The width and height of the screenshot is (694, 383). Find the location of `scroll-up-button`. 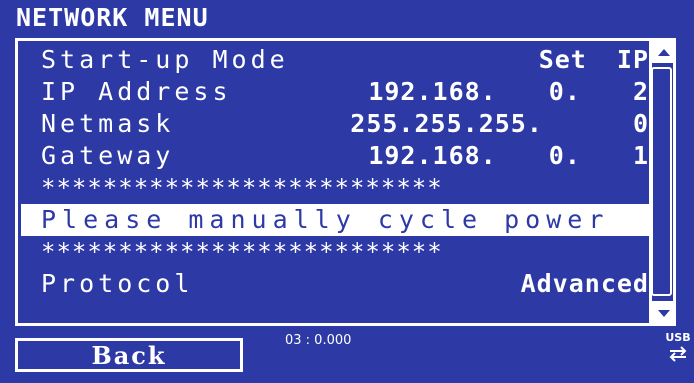

scroll-up-button is located at coordinates (662, 52).